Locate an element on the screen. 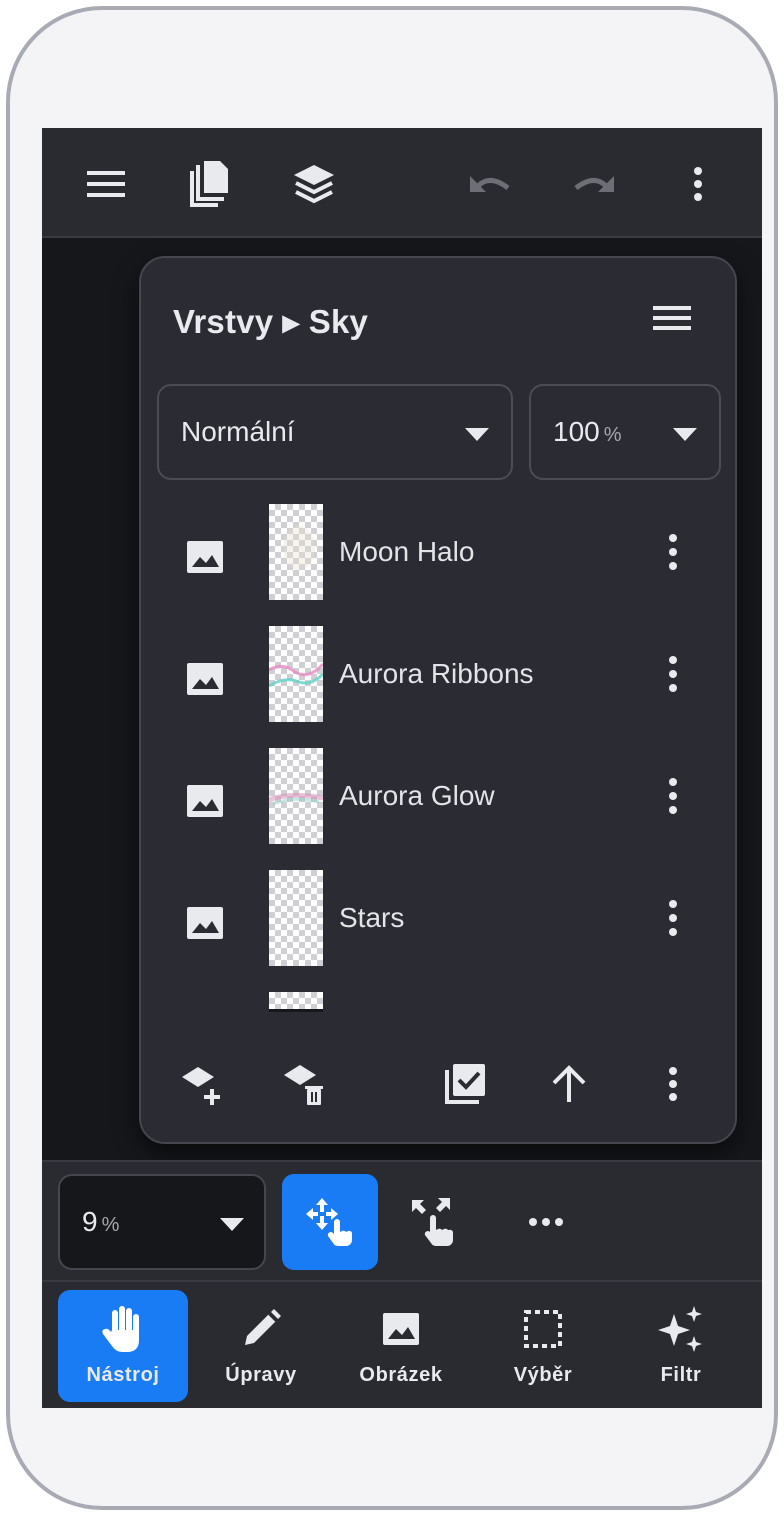 The height and width of the screenshot is (1516, 784). zoom-select: 9% is located at coordinates (162, 1222).